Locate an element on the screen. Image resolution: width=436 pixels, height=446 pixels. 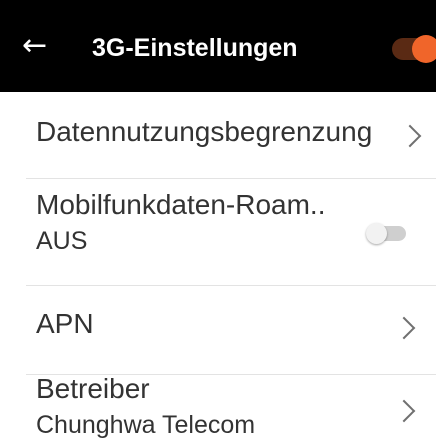
carrier-label: Betreiber is located at coordinates (93, 388).